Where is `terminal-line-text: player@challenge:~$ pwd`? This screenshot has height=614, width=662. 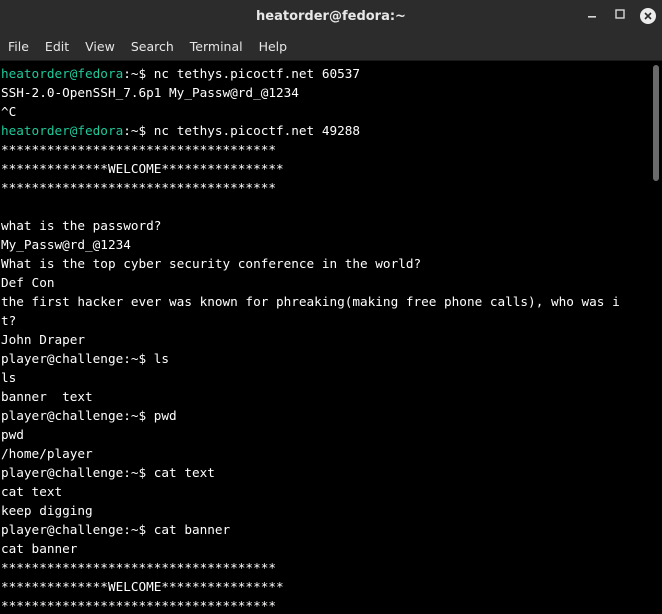 terminal-line-text: player@challenge:~$ pwd is located at coordinates (89, 415).